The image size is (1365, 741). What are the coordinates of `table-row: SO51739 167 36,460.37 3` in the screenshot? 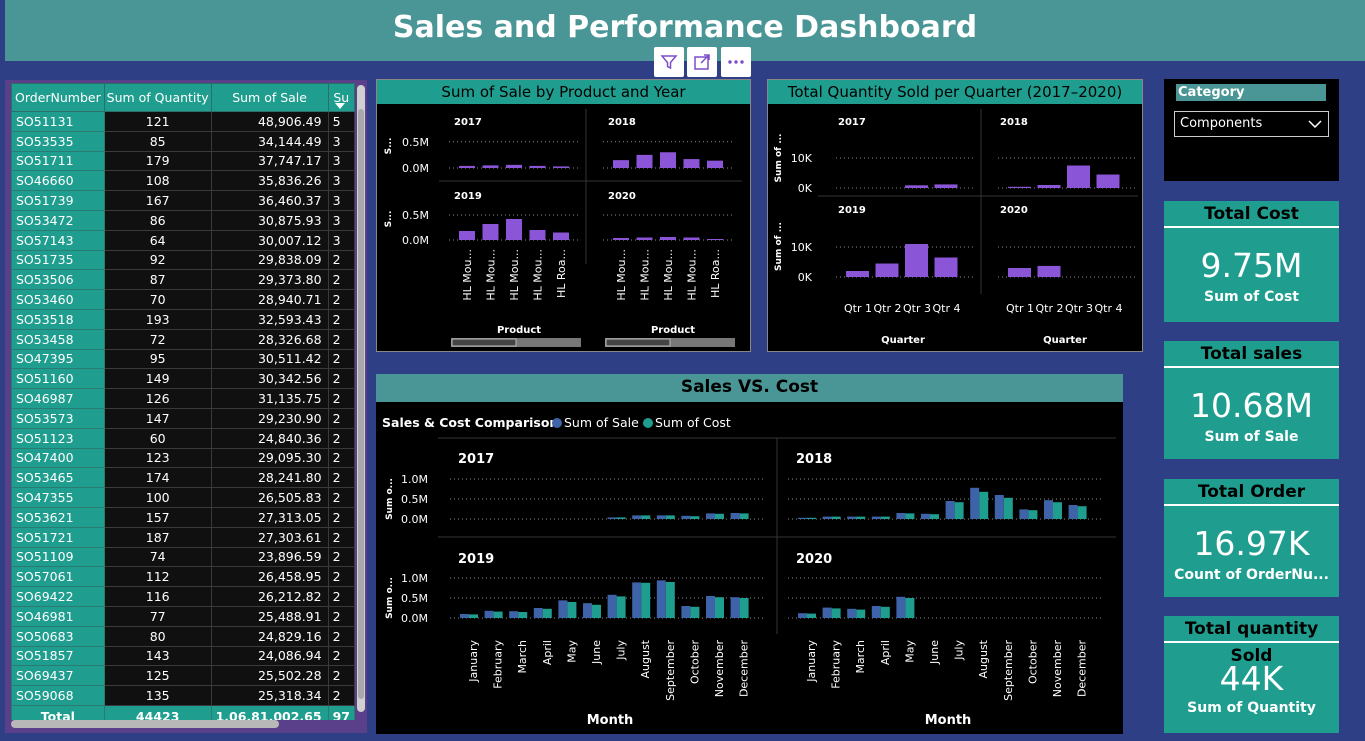 It's located at (183, 200).